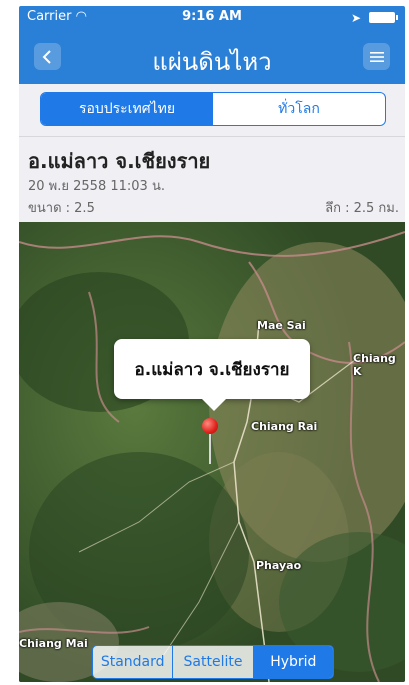 This screenshot has height=685, width=409. Describe the element at coordinates (212, 375) in the screenshot. I see `map-callout: อ.แม่ลาว จ.เชียงราย` at that location.